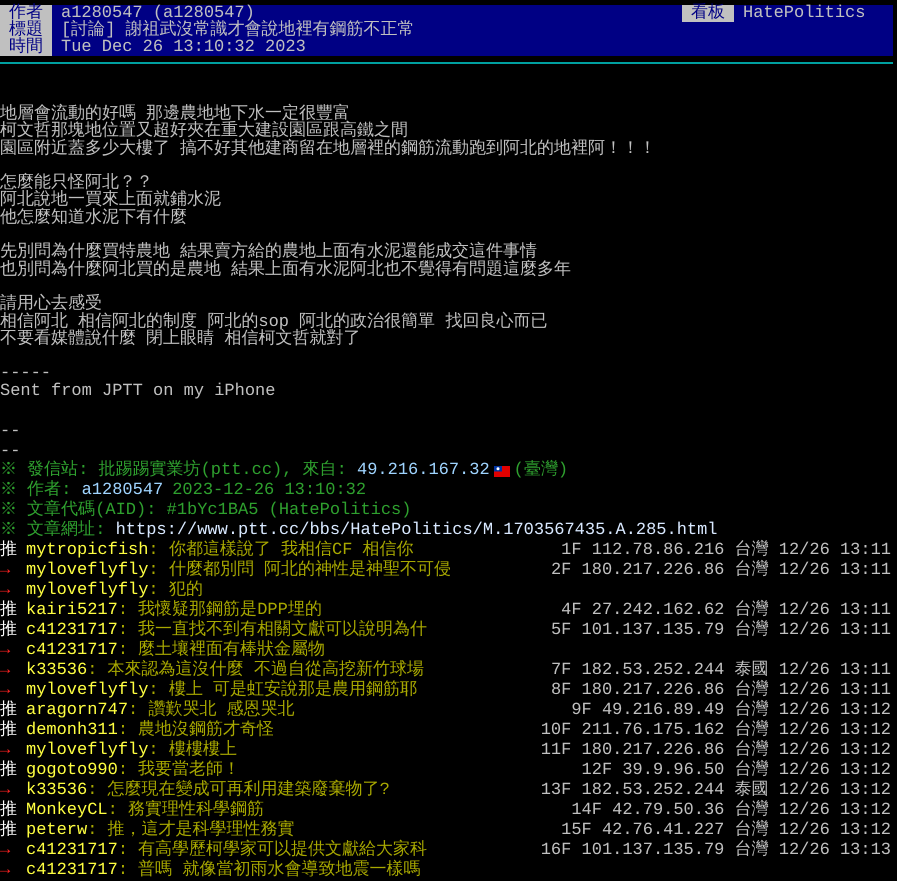 This screenshot has width=897, height=881. What do you see at coordinates (192, 750) in the screenshot?
I see `comment-text: : 樓樓樓上` at bounding box center [192, 750].